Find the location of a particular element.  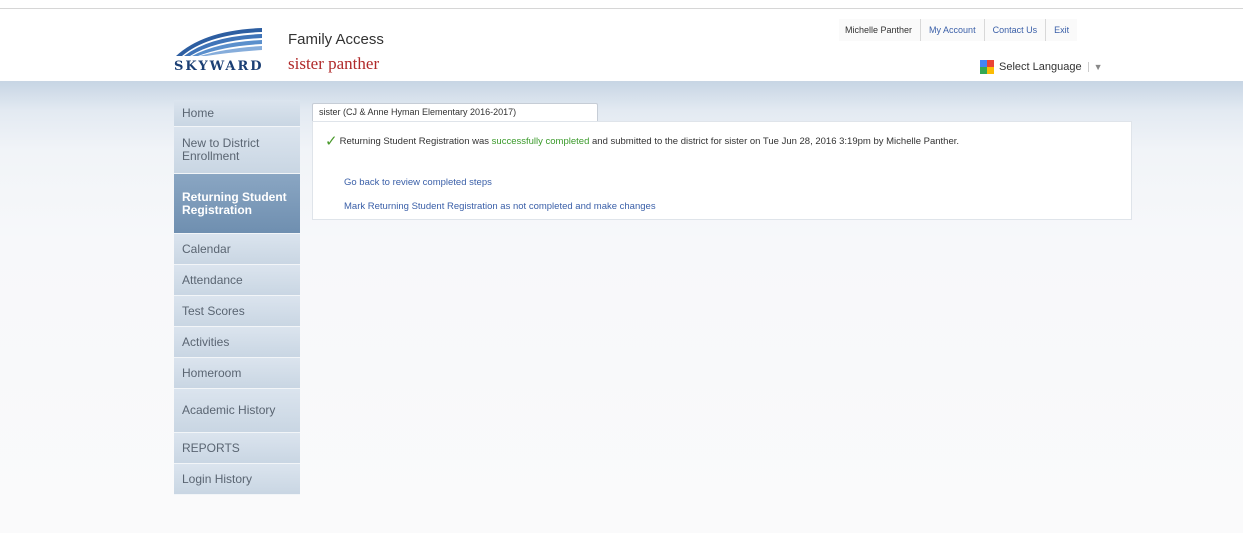

language-selector: Select Language ▼ is located at coordinates (1055, 67).